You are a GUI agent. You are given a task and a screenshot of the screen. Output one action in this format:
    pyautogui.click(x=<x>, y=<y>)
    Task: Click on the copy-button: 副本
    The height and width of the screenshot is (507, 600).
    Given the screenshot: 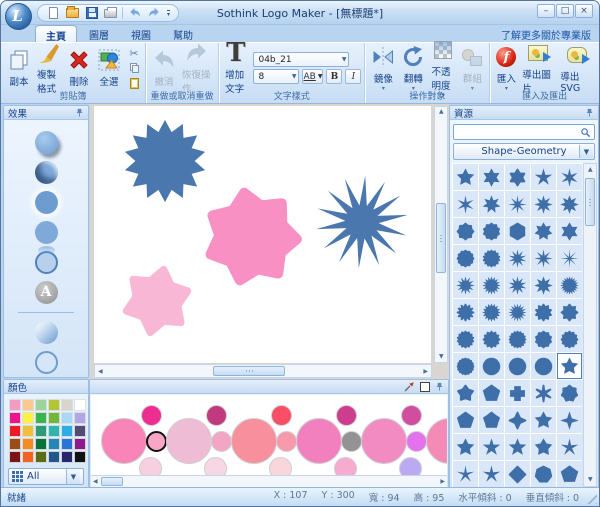 What is the action you would take?
    pyautogui.click(x=19, y=68)
    